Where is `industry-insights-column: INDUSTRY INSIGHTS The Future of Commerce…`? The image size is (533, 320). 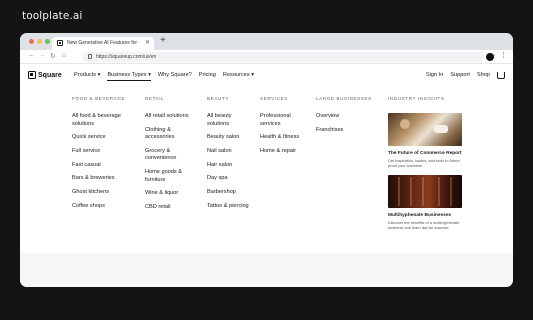 industry-insights-column: INDUSTRY INSIGHTS The Future of Commerce… is located at coordinates (425, 166).